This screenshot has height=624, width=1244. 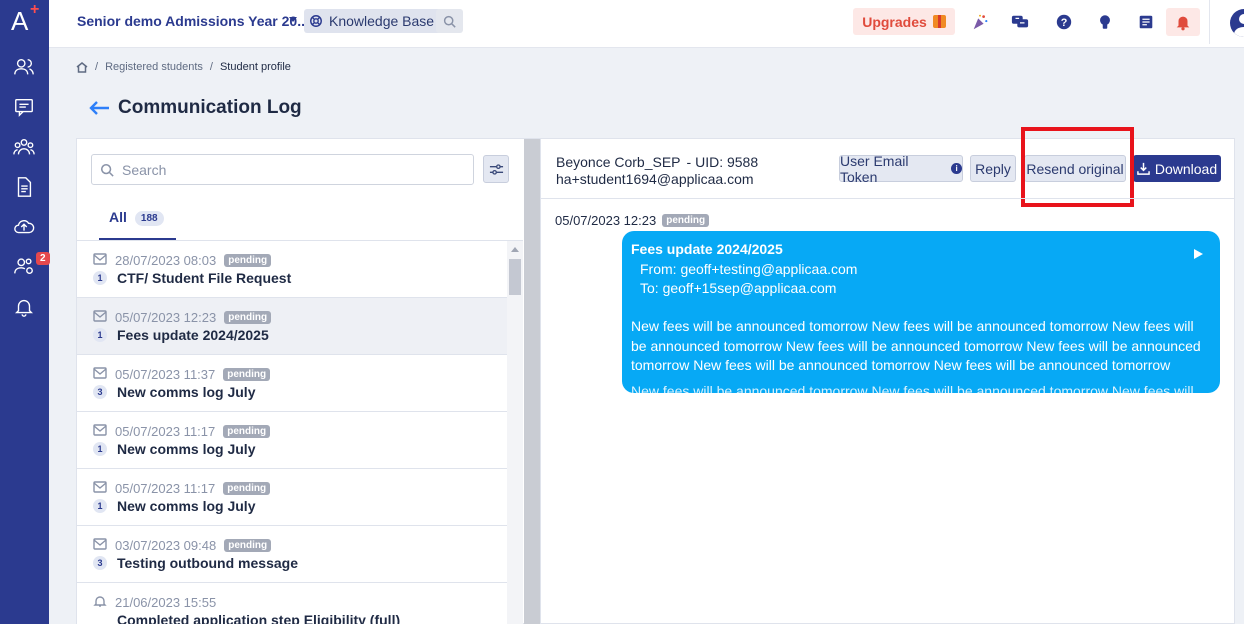 I want to click on tab-all: All 188, so click(x=137, y=219).